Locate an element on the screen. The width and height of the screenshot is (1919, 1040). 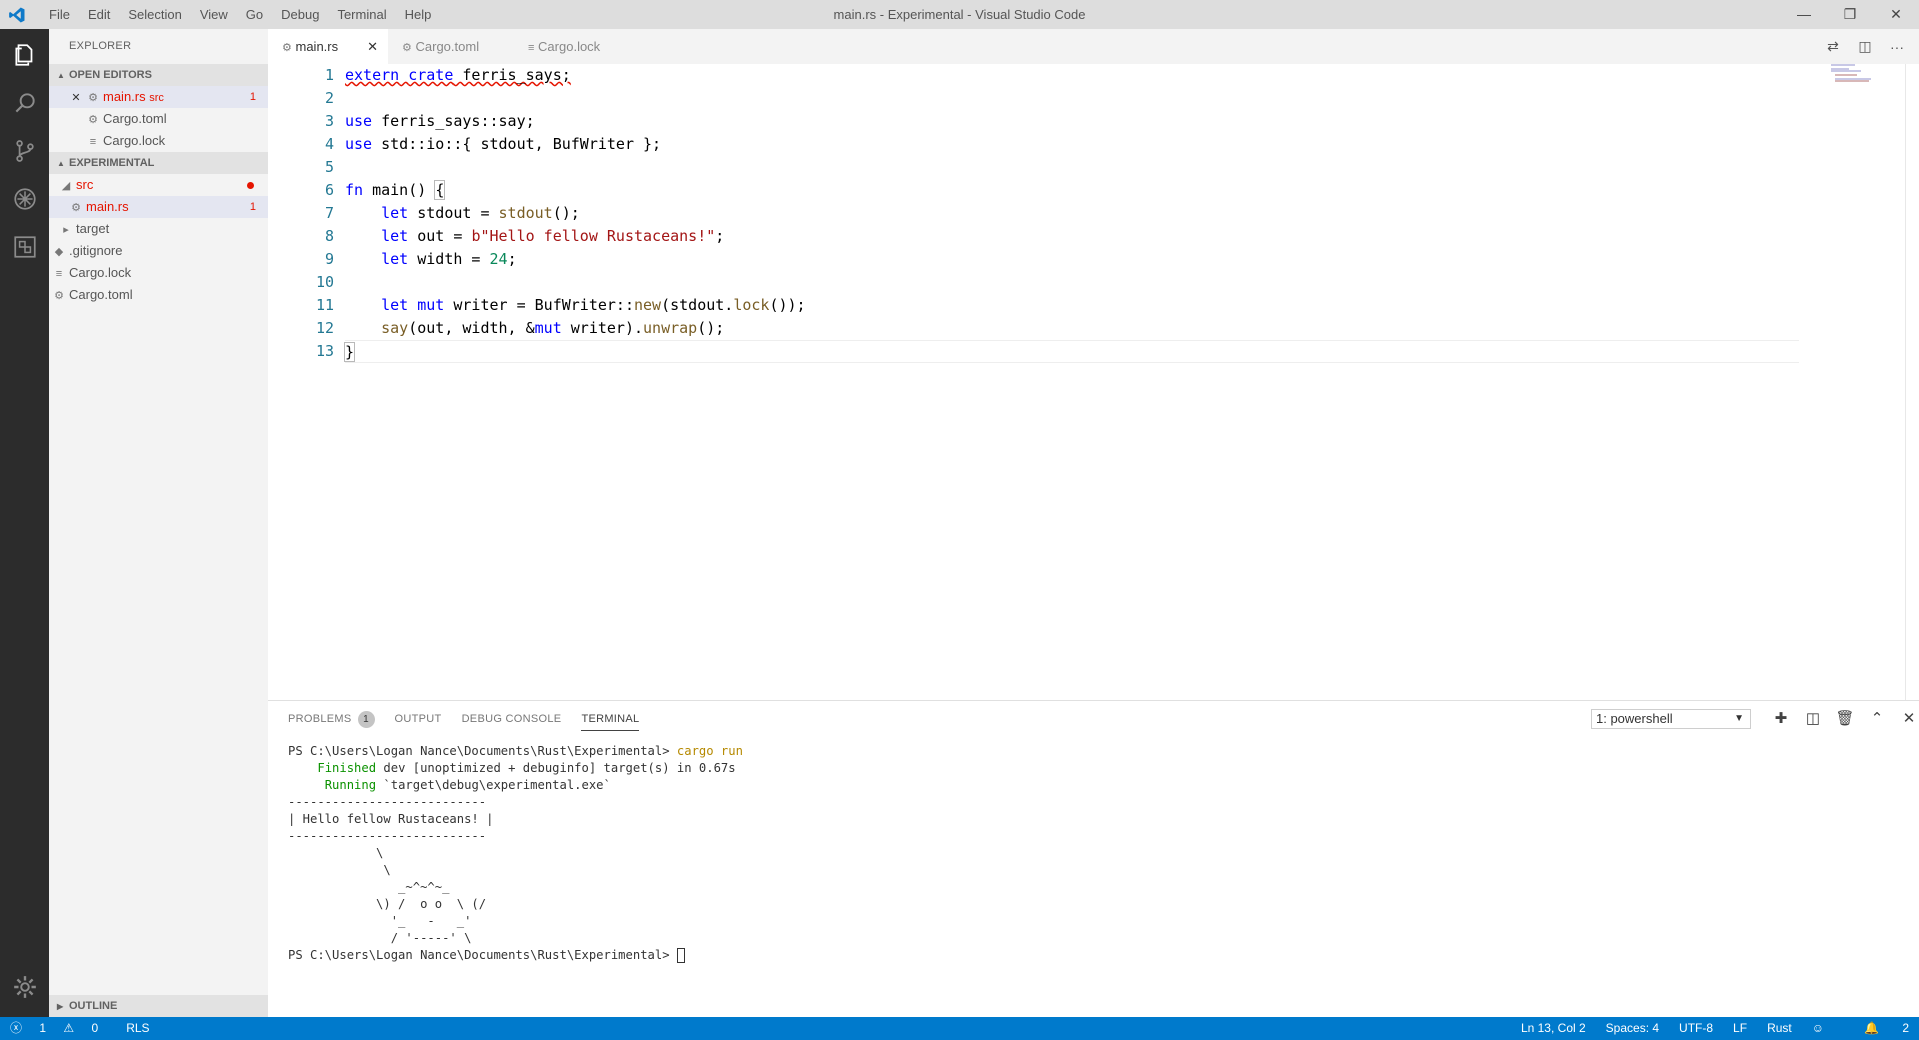
chevron-down-icon: ▲ is located at coordinates (61, 163).